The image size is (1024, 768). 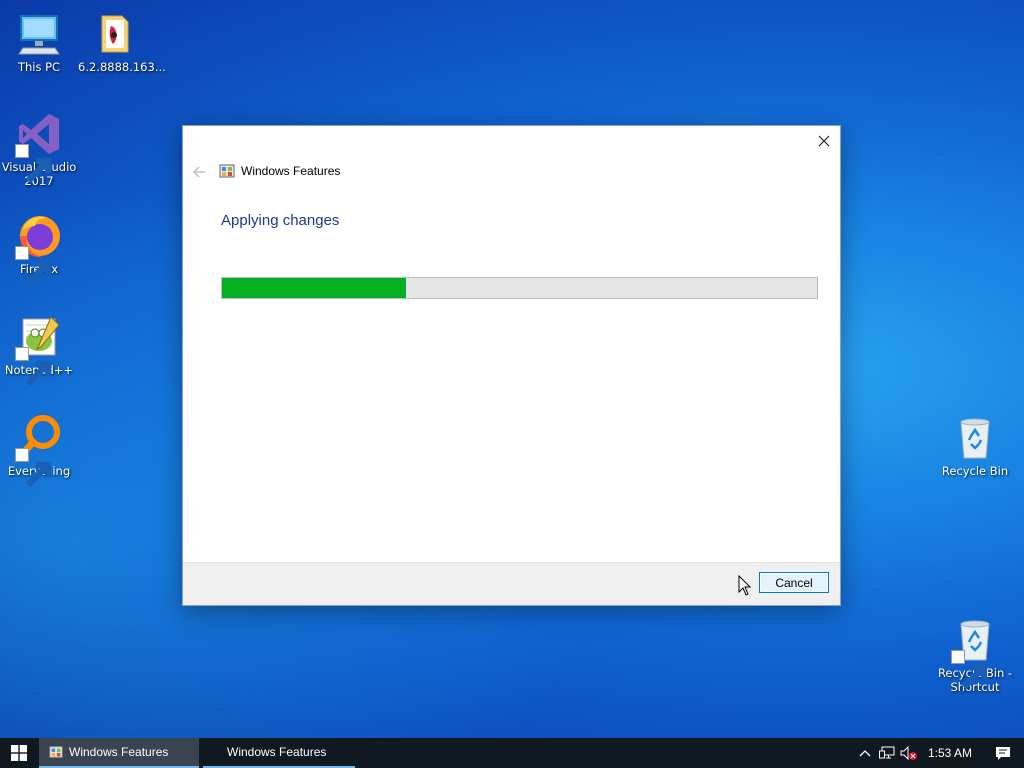 What do you see at coordinates (794, 582) in the screenshot?
I see `cancel-button: Cancel` at bounding box center [794, 582].